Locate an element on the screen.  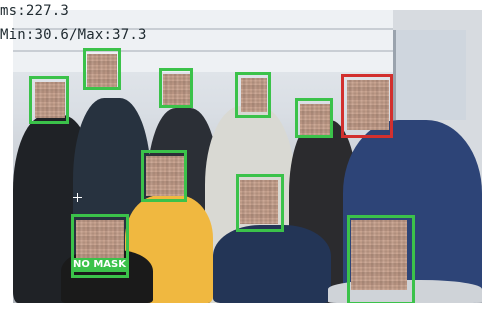
face-detection-box-alert is located at coordinates (367, 106).